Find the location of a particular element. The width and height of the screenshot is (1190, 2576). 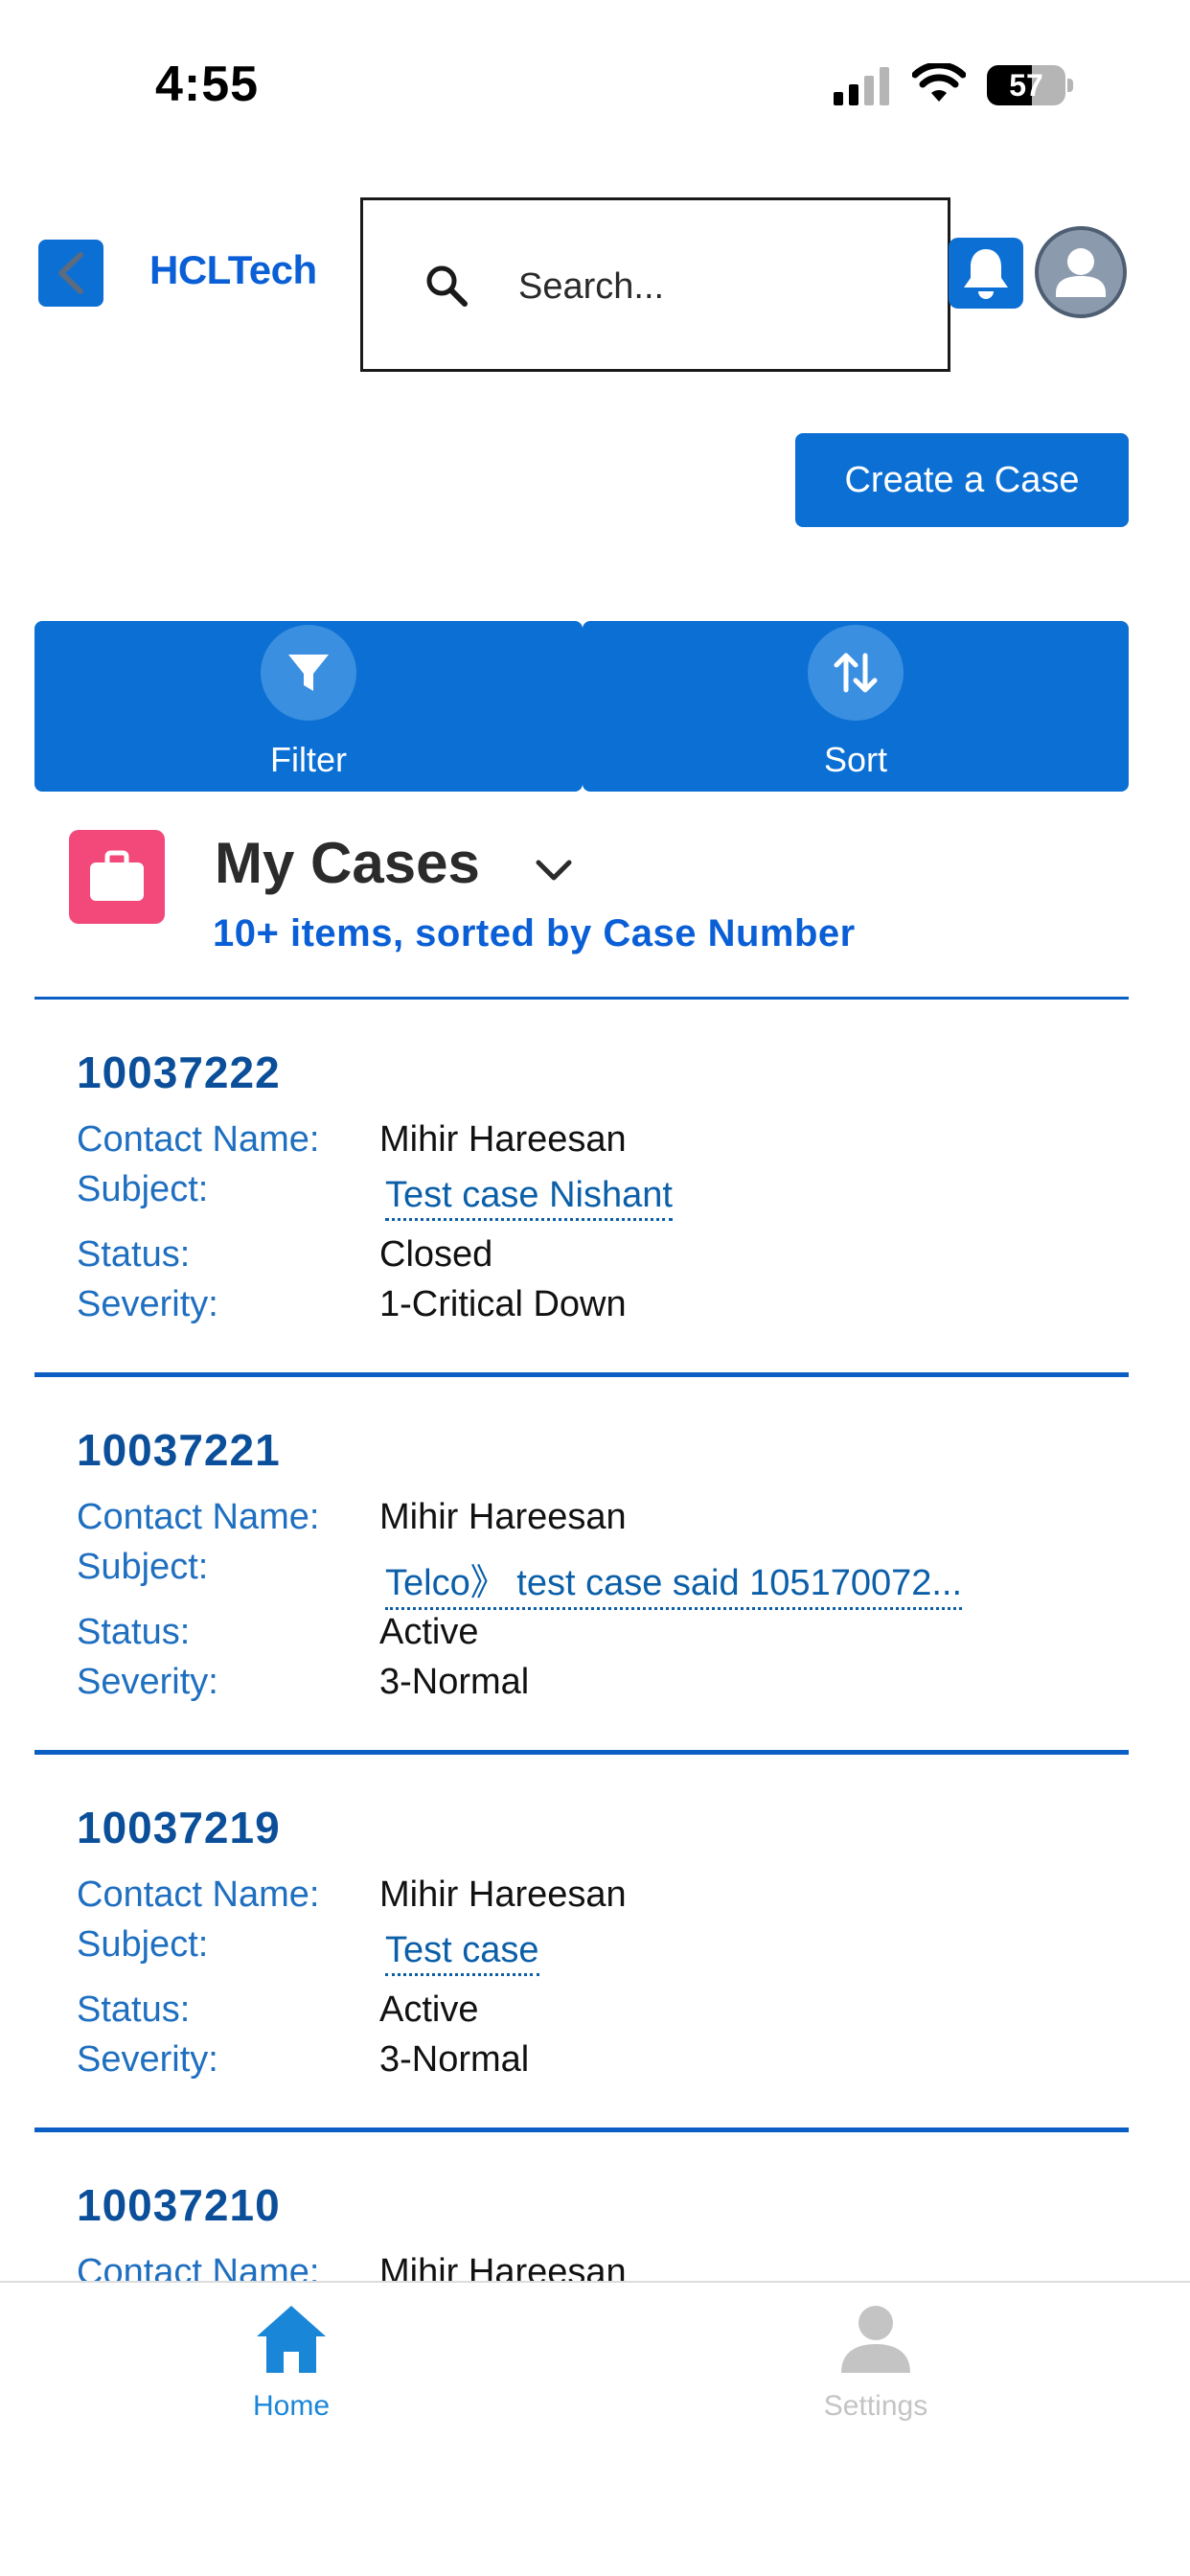

chevron-left-icon is located at coordinates (70, 273).